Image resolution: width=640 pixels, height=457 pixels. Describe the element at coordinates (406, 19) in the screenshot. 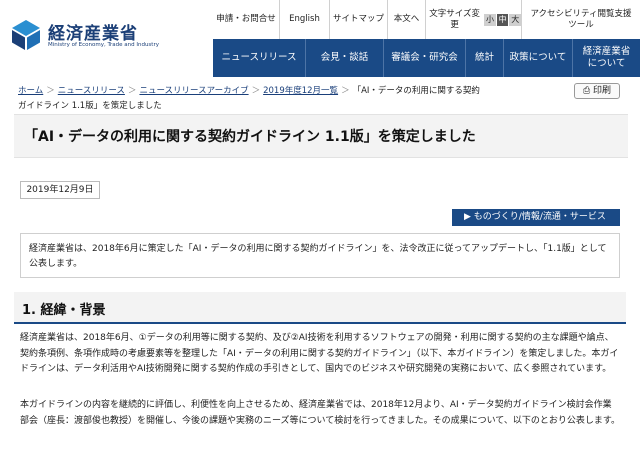

I see `util-skip-to-content-link: 本文へ` at that location.